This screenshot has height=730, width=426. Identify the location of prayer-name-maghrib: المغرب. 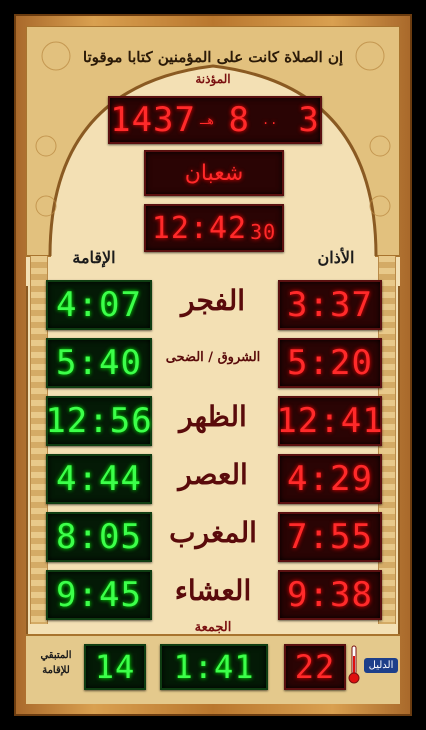
(213, 532).